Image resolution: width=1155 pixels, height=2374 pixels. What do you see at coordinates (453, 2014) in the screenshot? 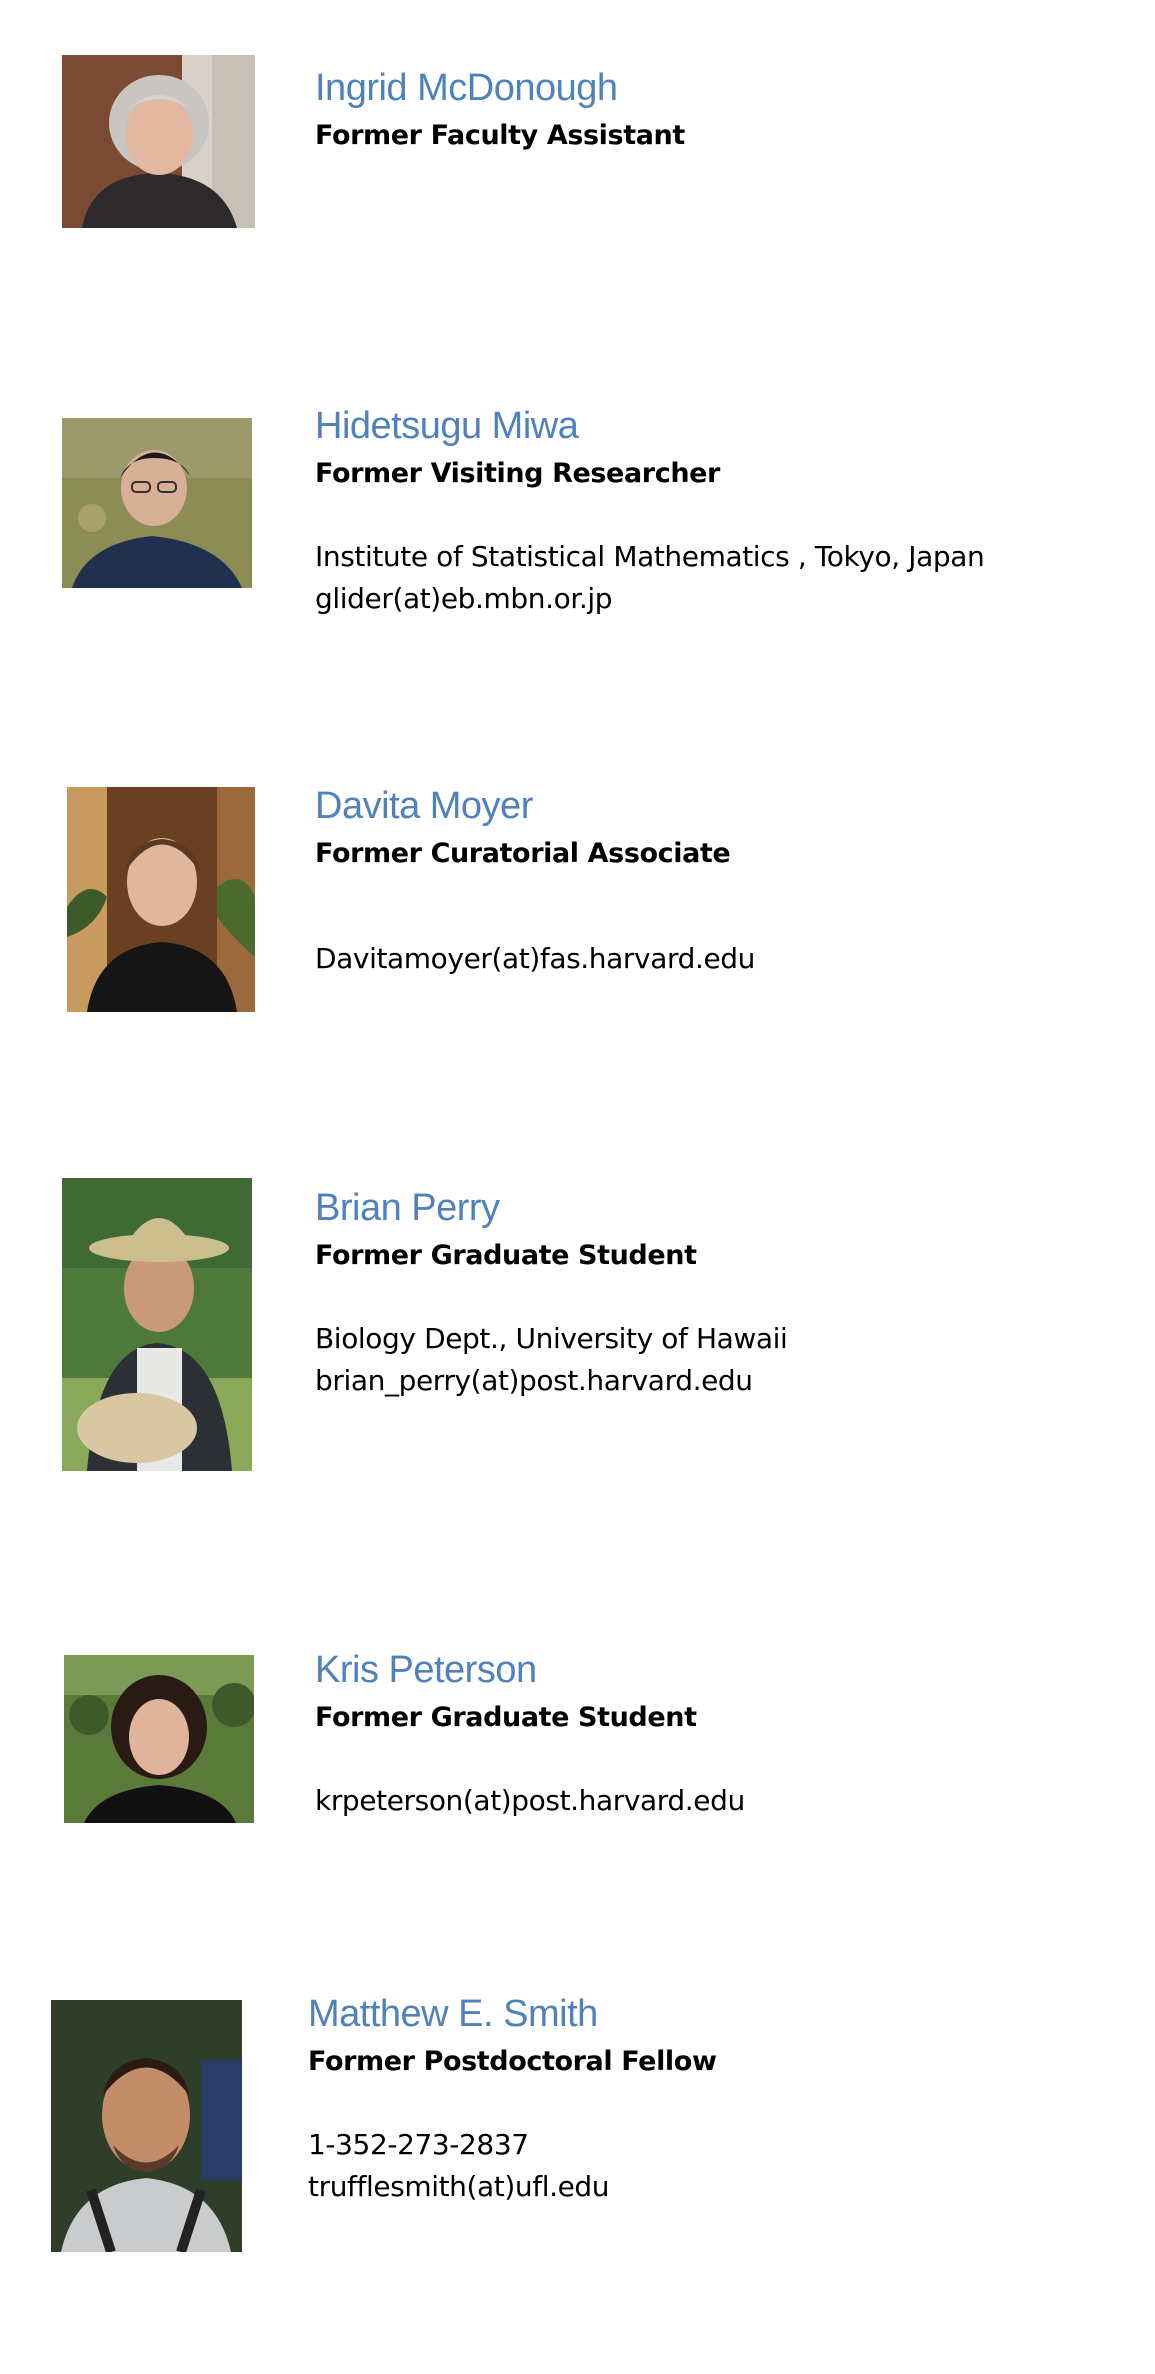
I see `person-name: Matthew E. Smith` at bounding box center [453, 2014].